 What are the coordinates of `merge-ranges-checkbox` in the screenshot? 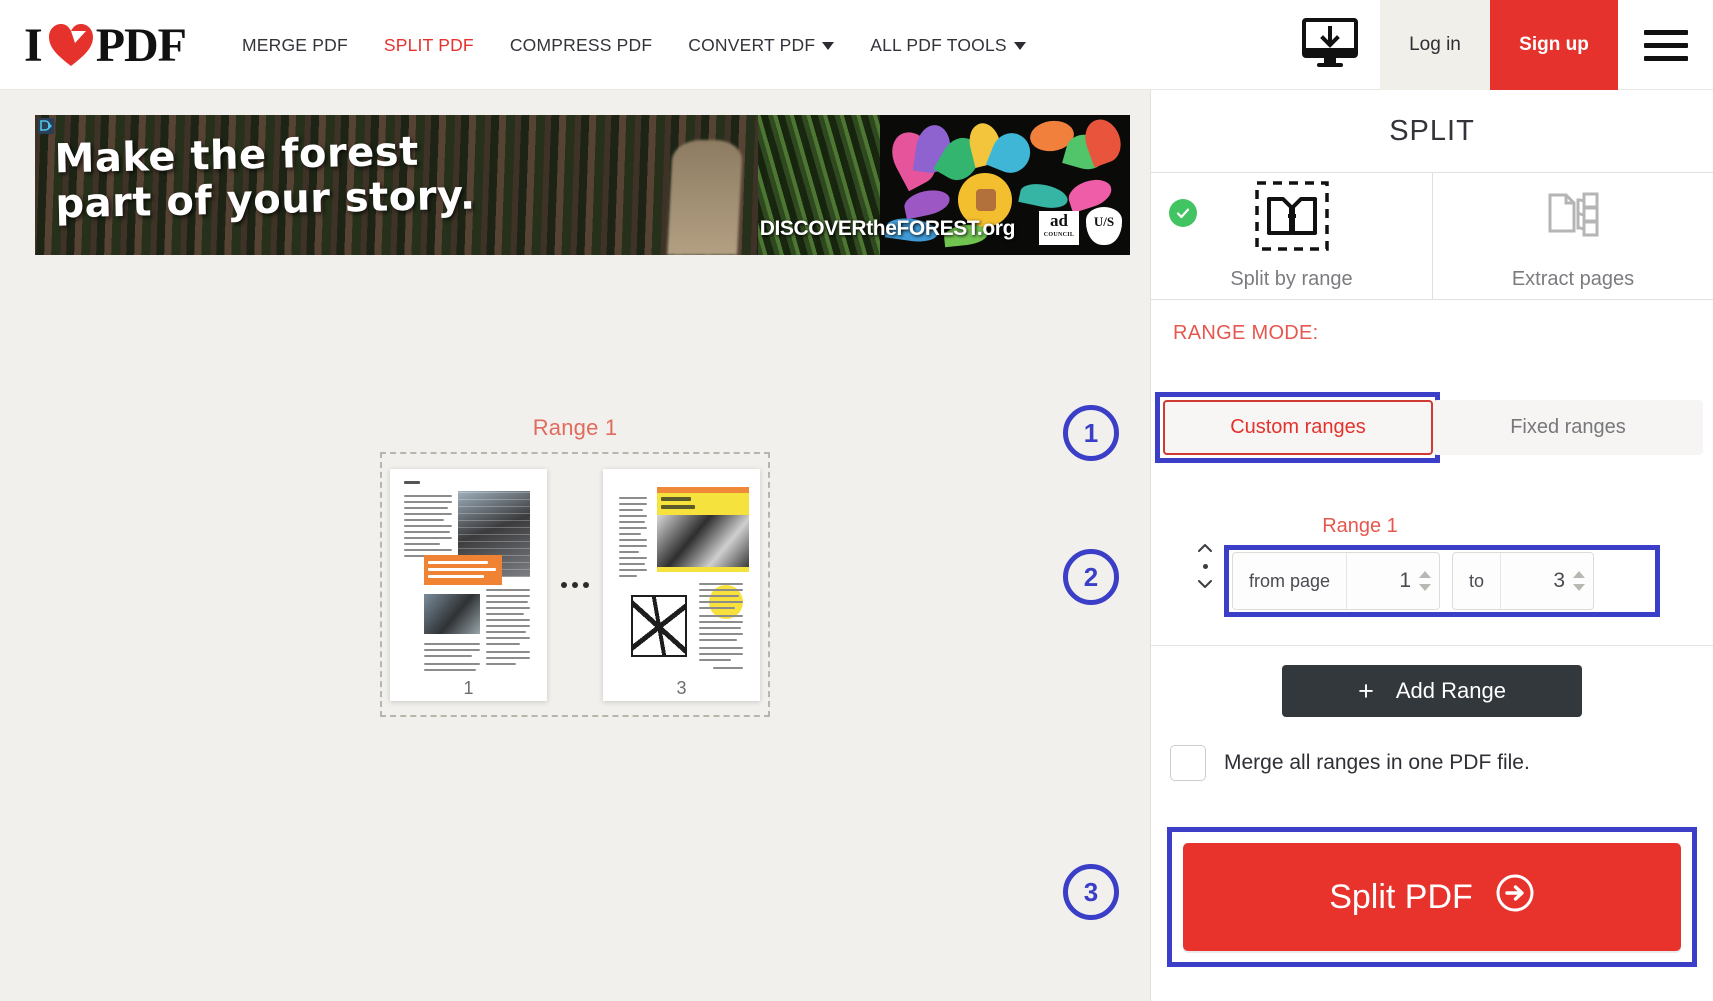 It's located at (1188, 763).